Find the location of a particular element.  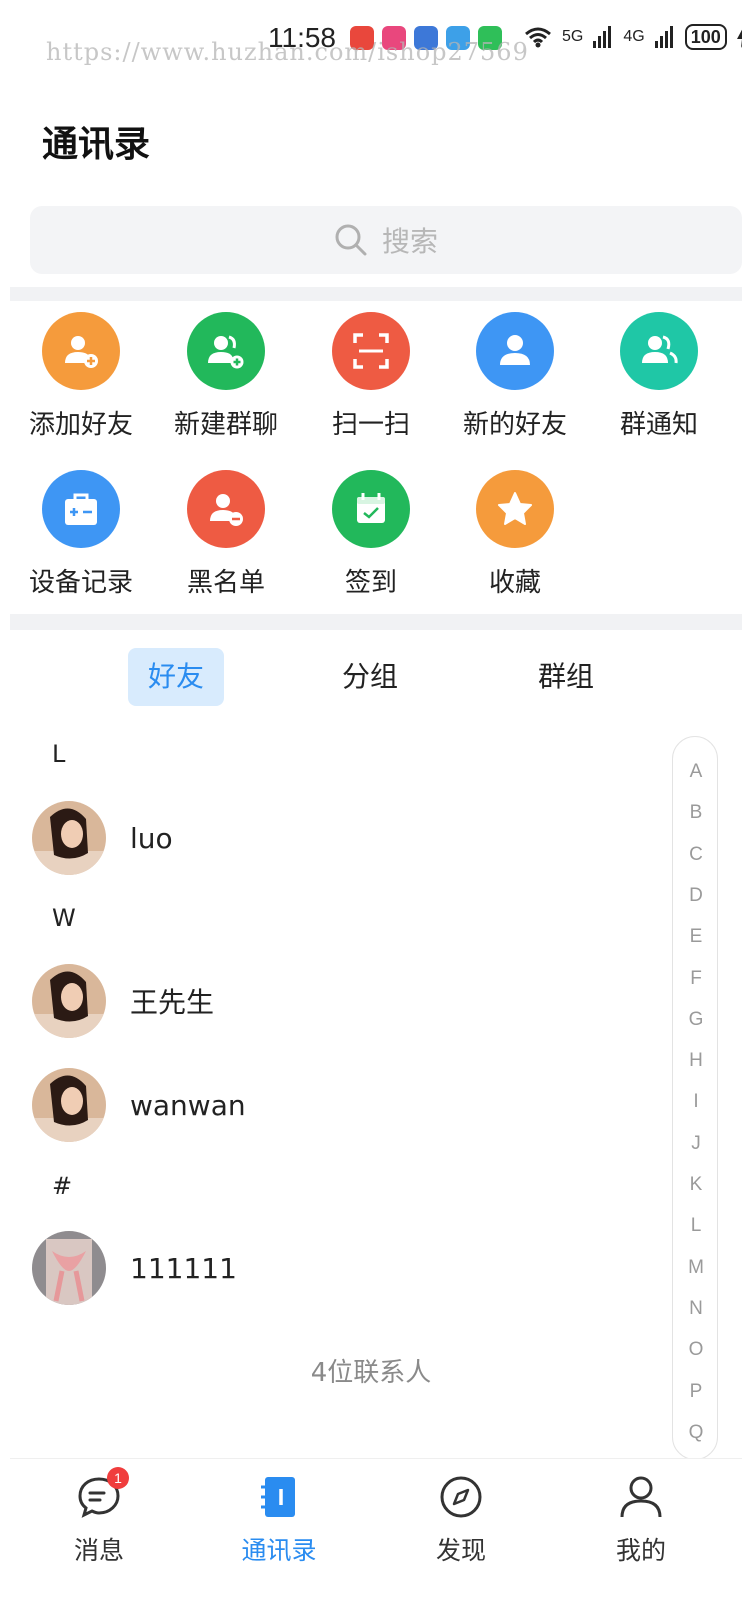

index-letter-g: G is located at coordinates (696, 1020).